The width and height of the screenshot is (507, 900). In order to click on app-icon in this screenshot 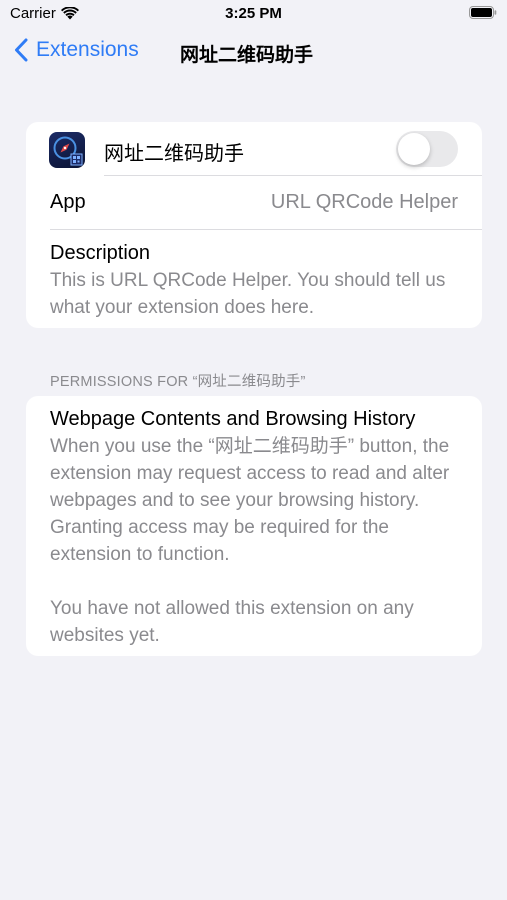, I will do `click(67, 150)`.